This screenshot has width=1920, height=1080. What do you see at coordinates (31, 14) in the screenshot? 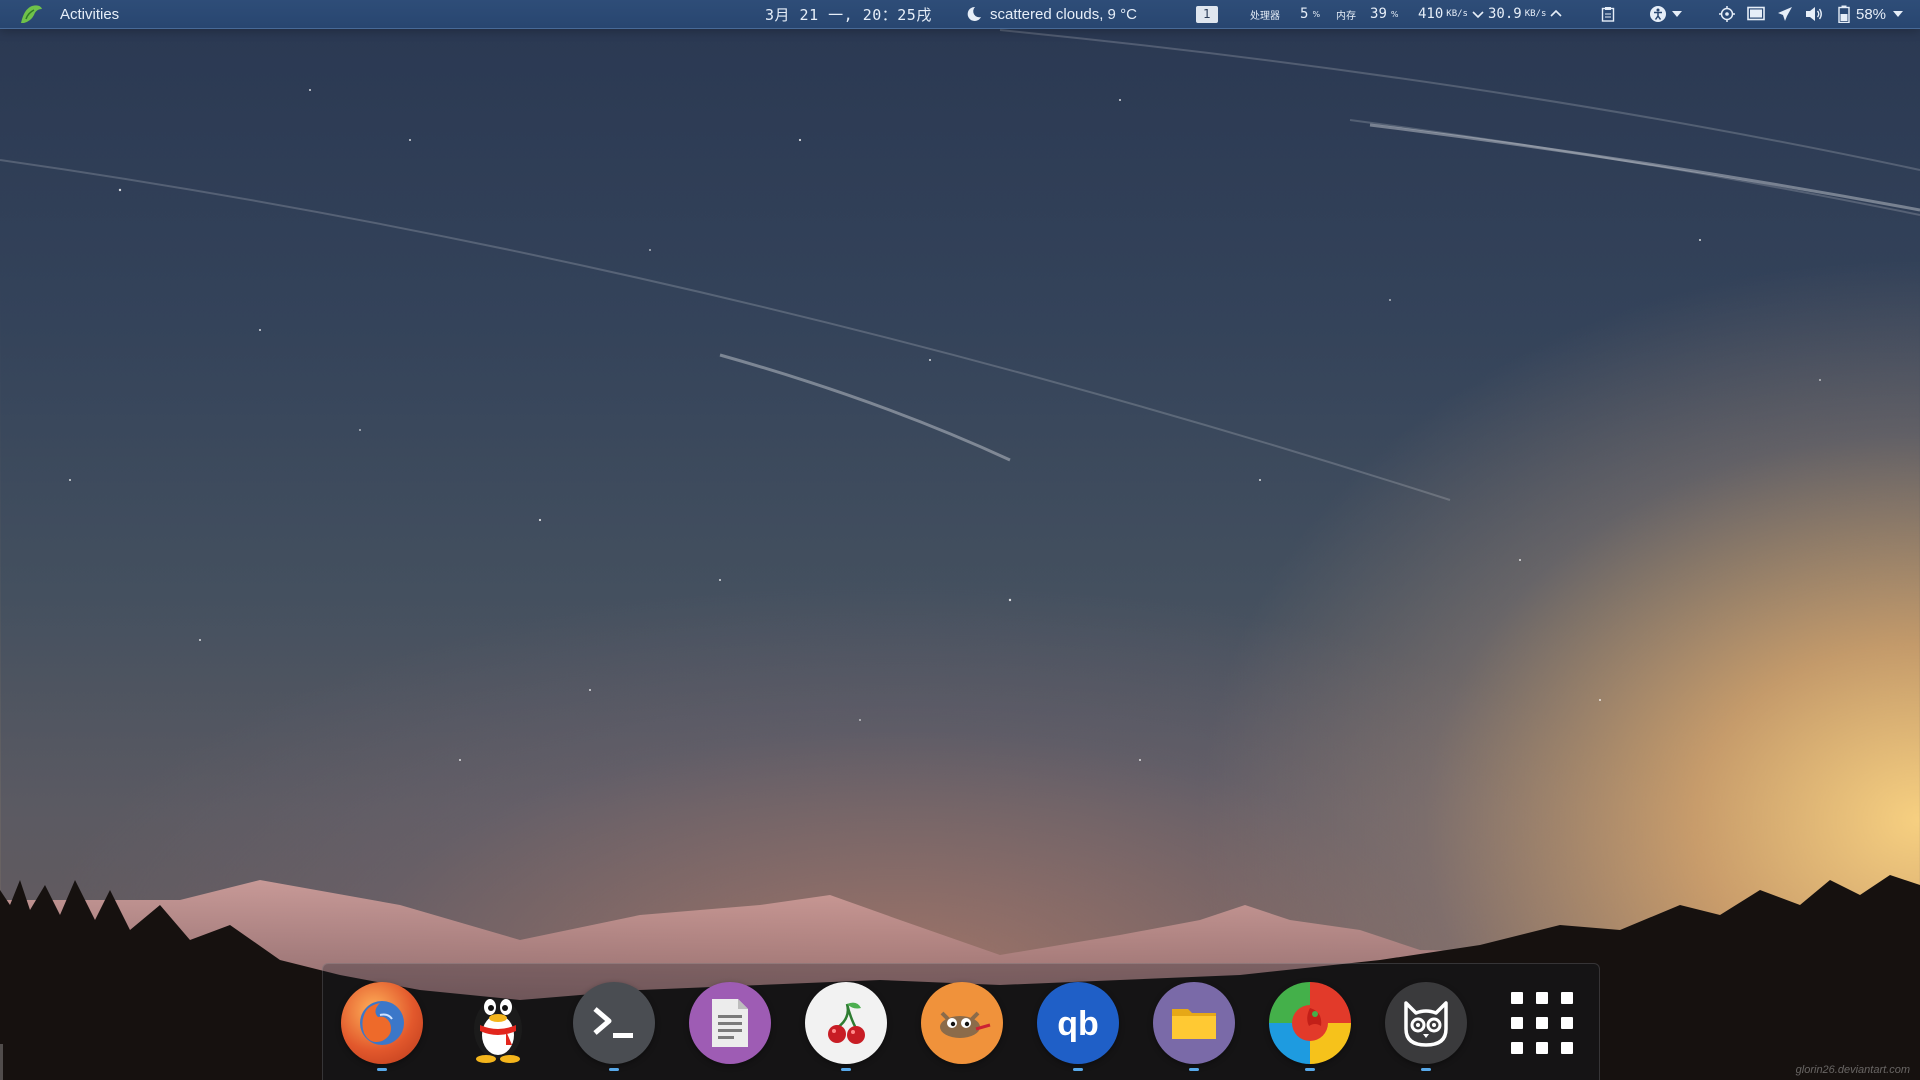
I see `distro-logo-icon` at bounding box center [31, 14].